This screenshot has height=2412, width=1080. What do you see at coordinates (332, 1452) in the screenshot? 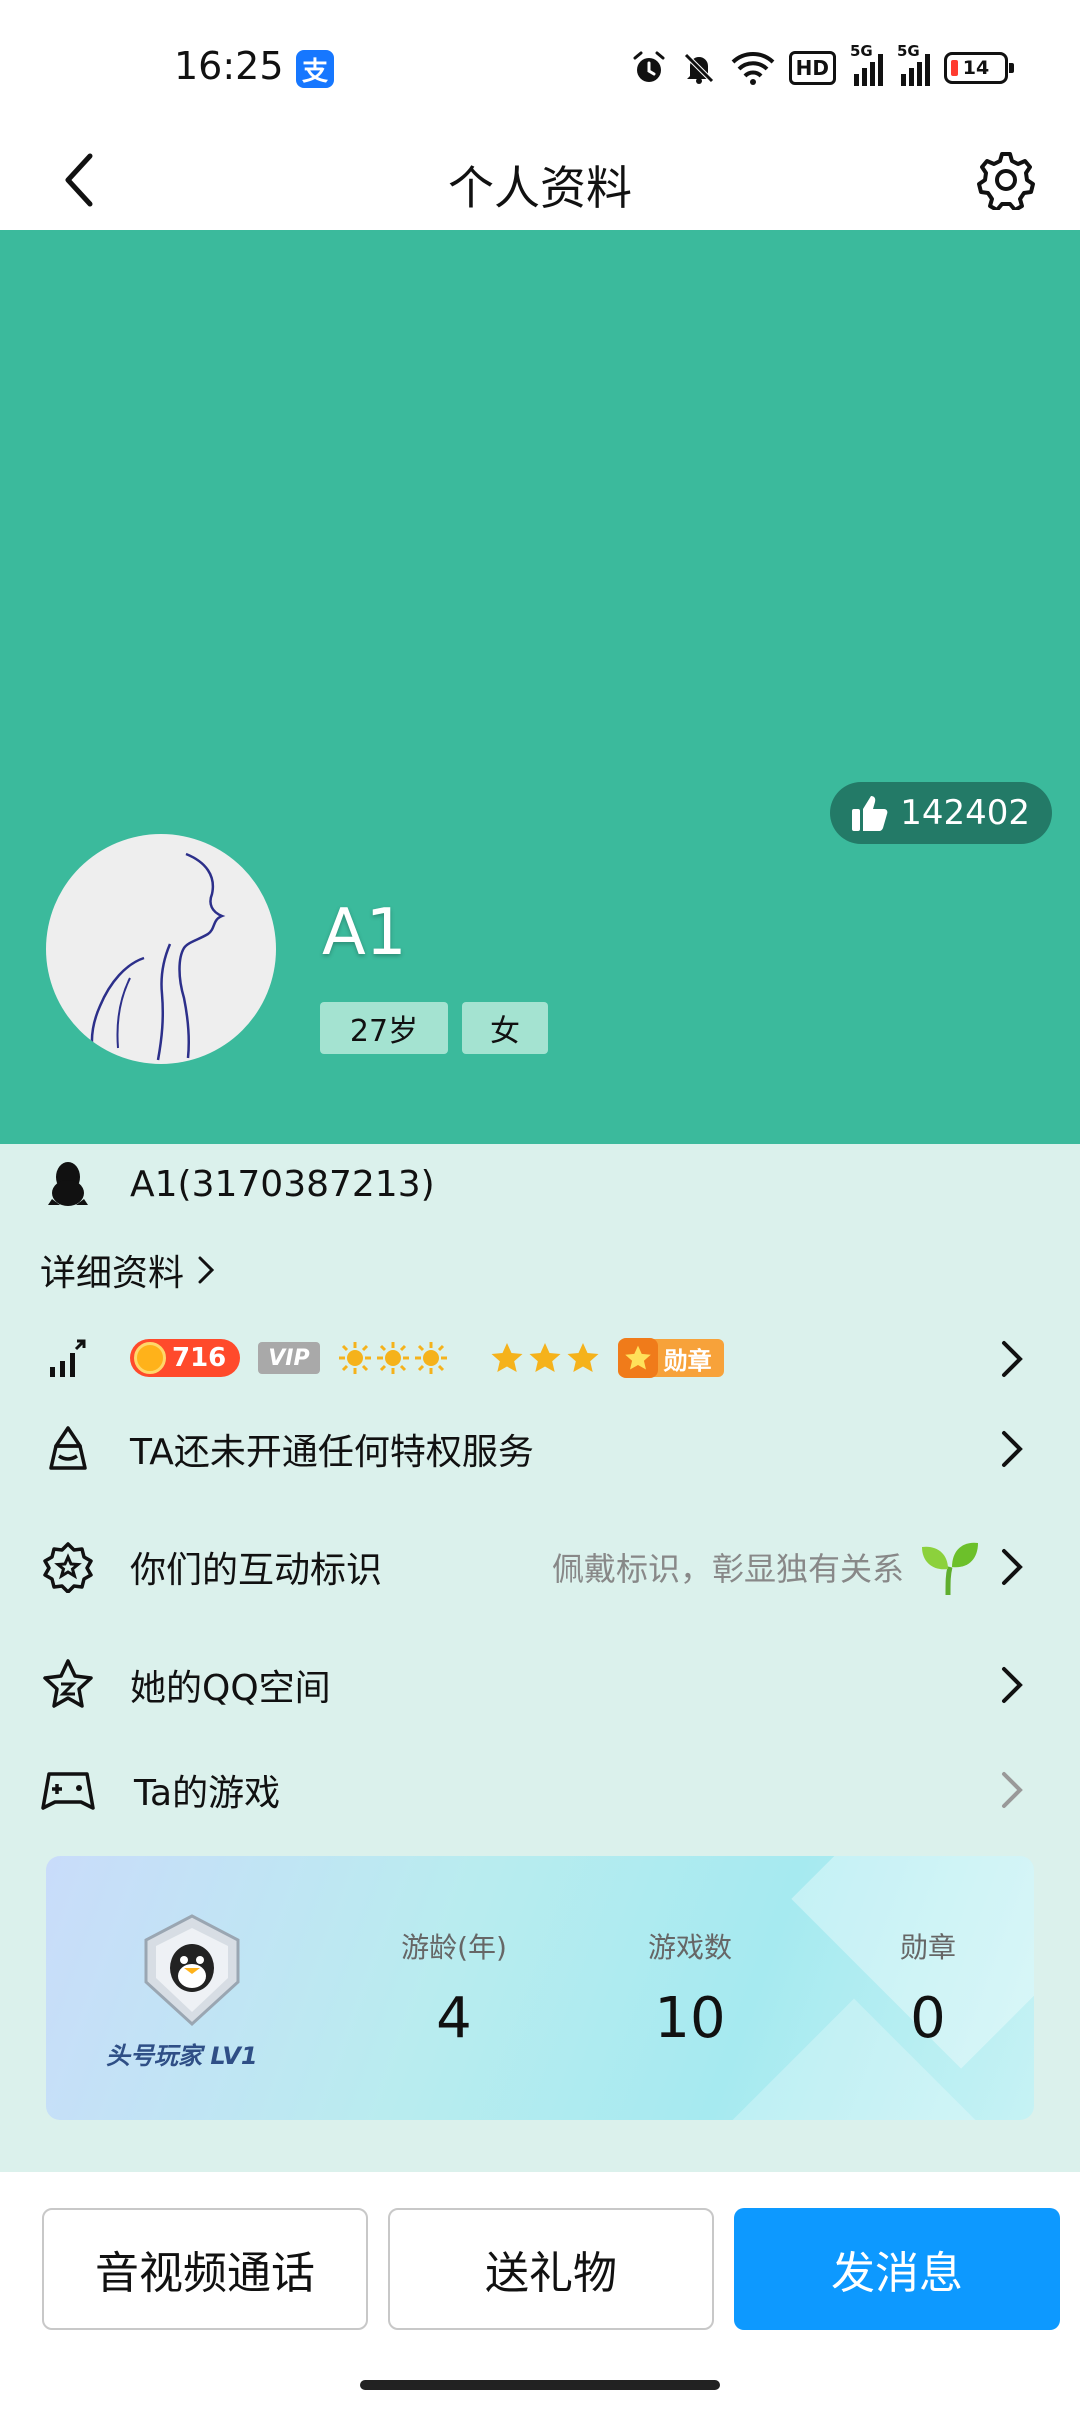
I see `privilege-text: TA还未开通任何特权服务` at bounding box center [332, 1452].